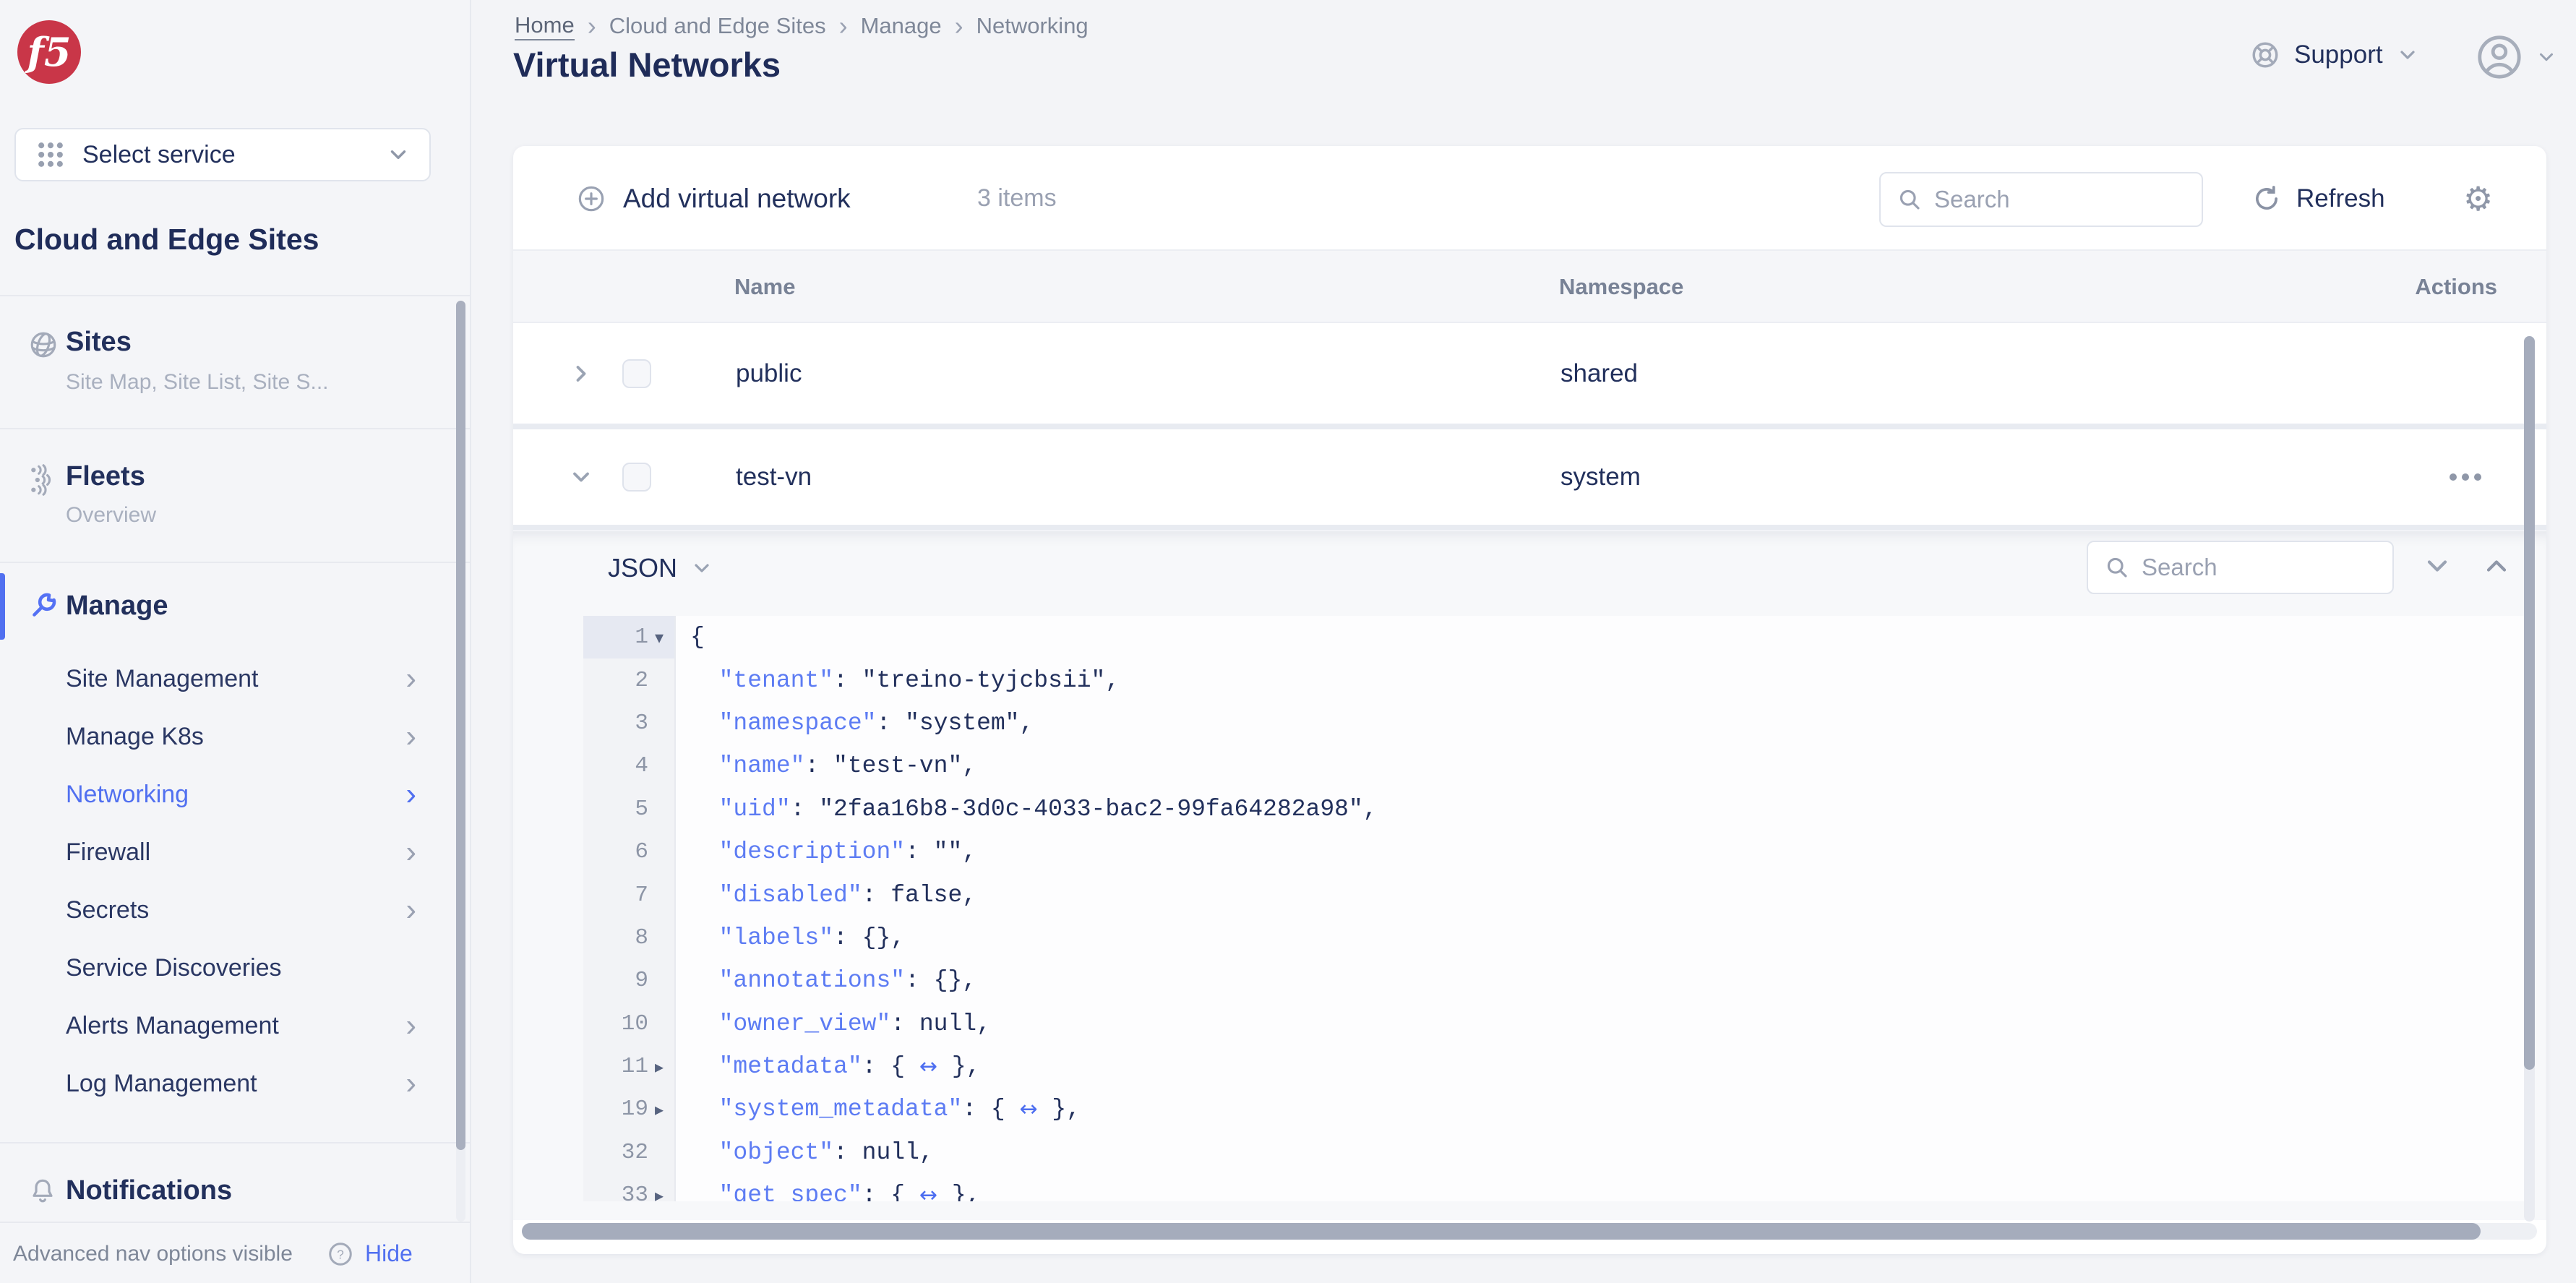 The width and height of the screenshot is (2576, 1283). Describe the element at coordinates (235, 794) in the screenshot. I see `sidebar-item-networking: Networking ›` at that location.